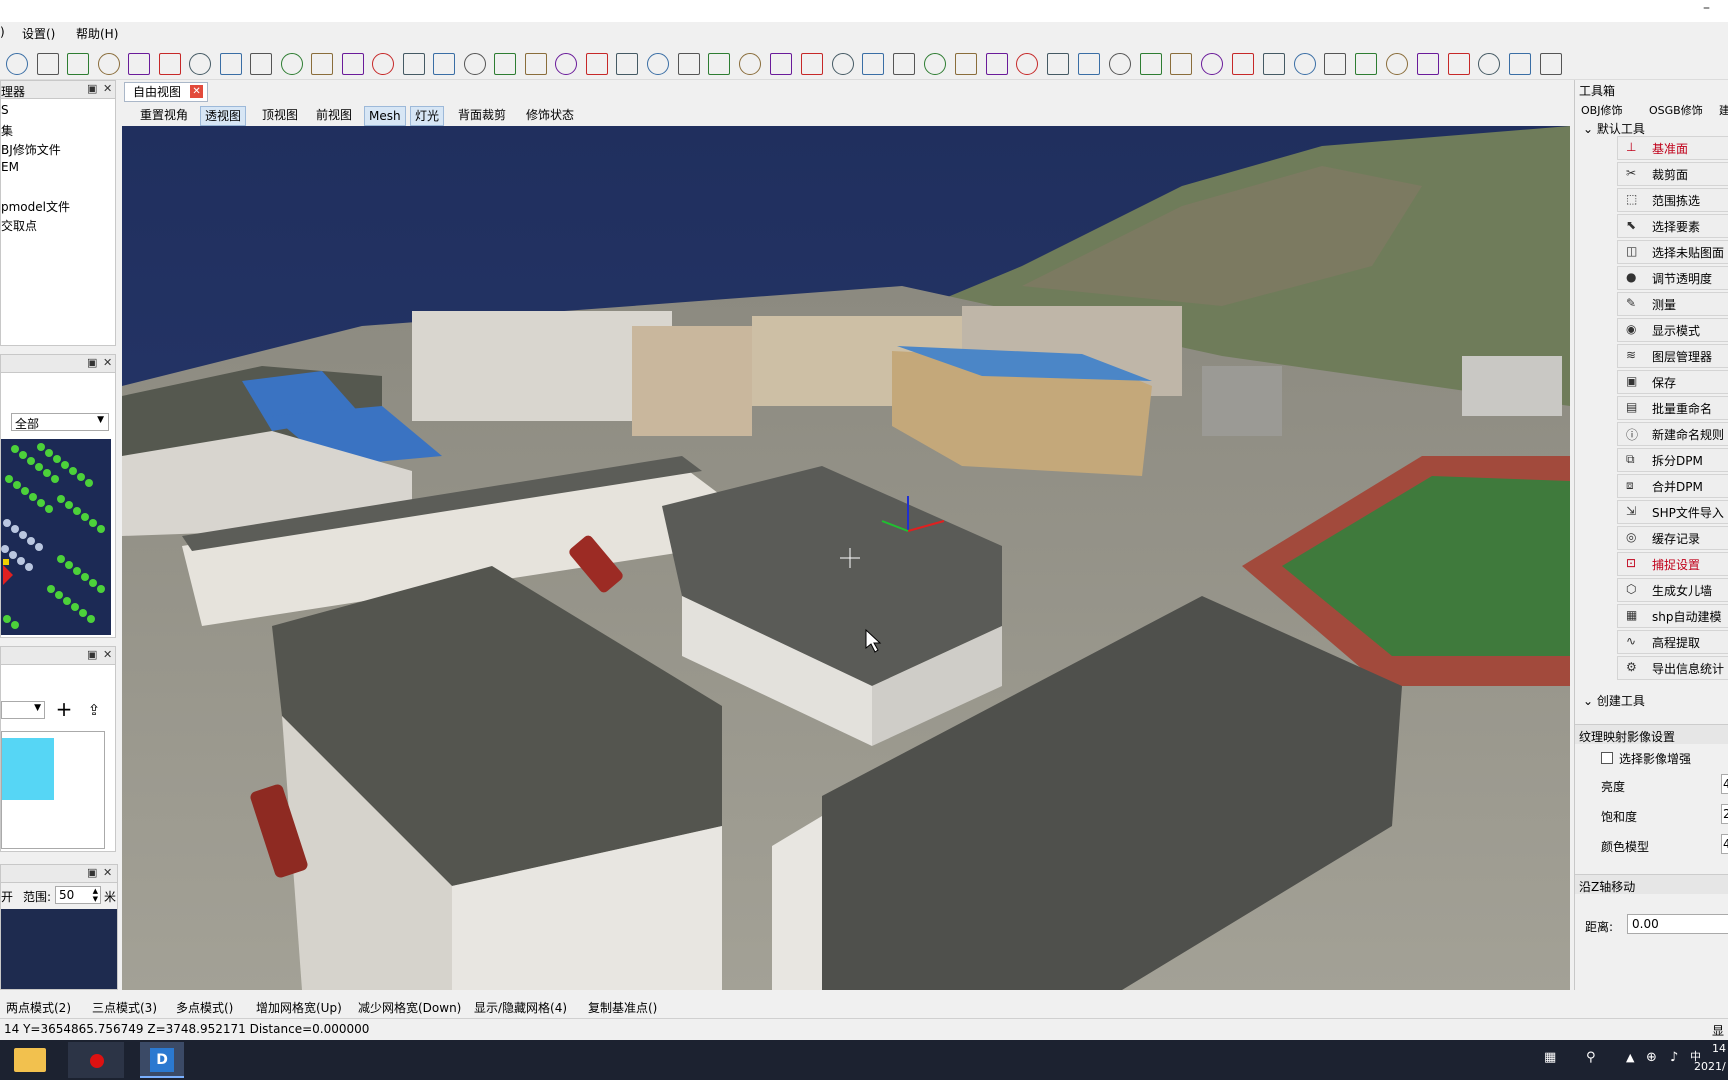  I want to click on tool-item: ✂ 裁剪面, so click(1672, 174).